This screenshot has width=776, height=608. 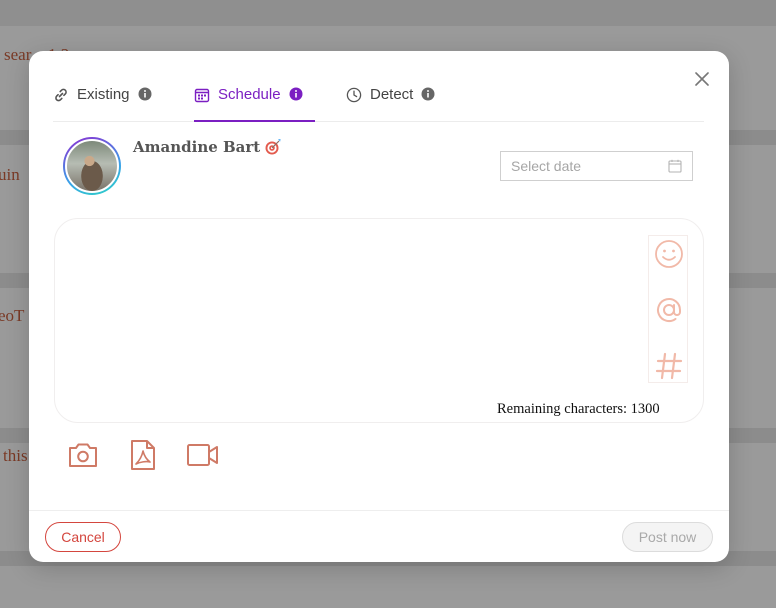 I want to click on remaining-characters: Remaining characters: 1300, so click(x=578, y=409).